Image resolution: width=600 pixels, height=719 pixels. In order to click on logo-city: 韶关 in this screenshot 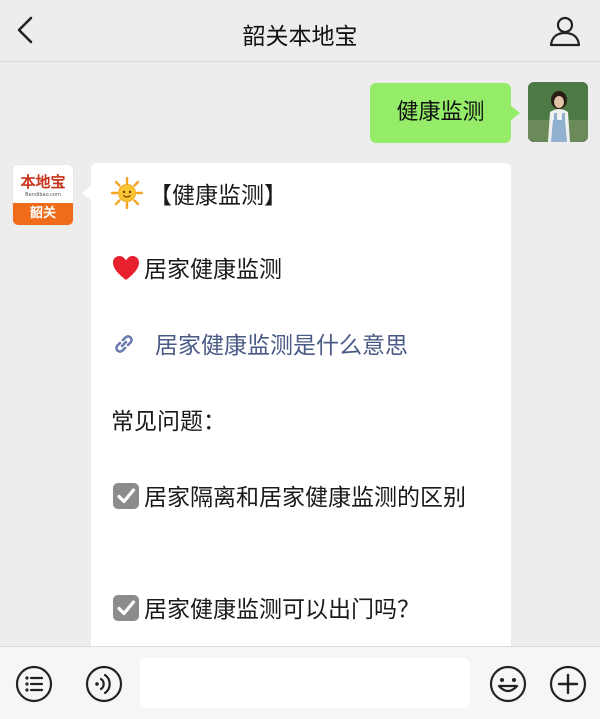, I will do `click(43, 214)`.